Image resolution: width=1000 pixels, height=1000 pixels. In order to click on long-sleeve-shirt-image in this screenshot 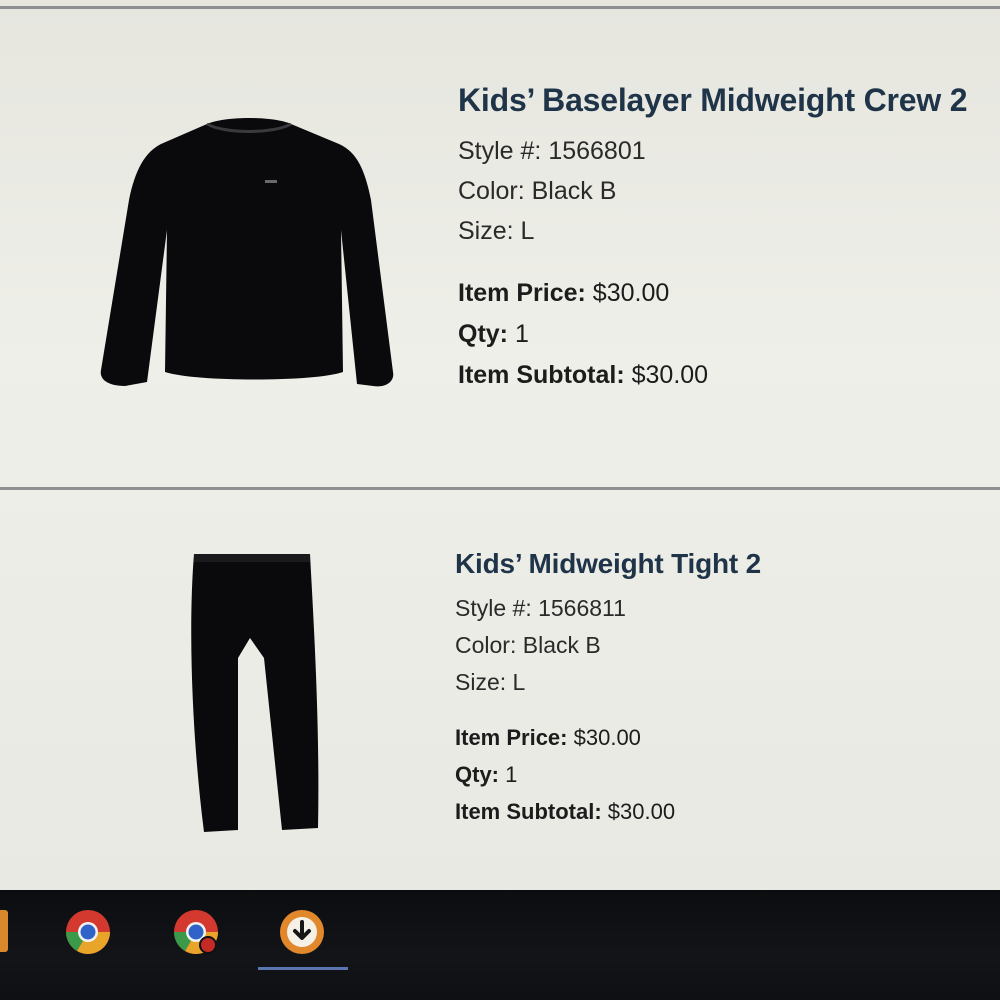, I will do `click(250, 252)`.